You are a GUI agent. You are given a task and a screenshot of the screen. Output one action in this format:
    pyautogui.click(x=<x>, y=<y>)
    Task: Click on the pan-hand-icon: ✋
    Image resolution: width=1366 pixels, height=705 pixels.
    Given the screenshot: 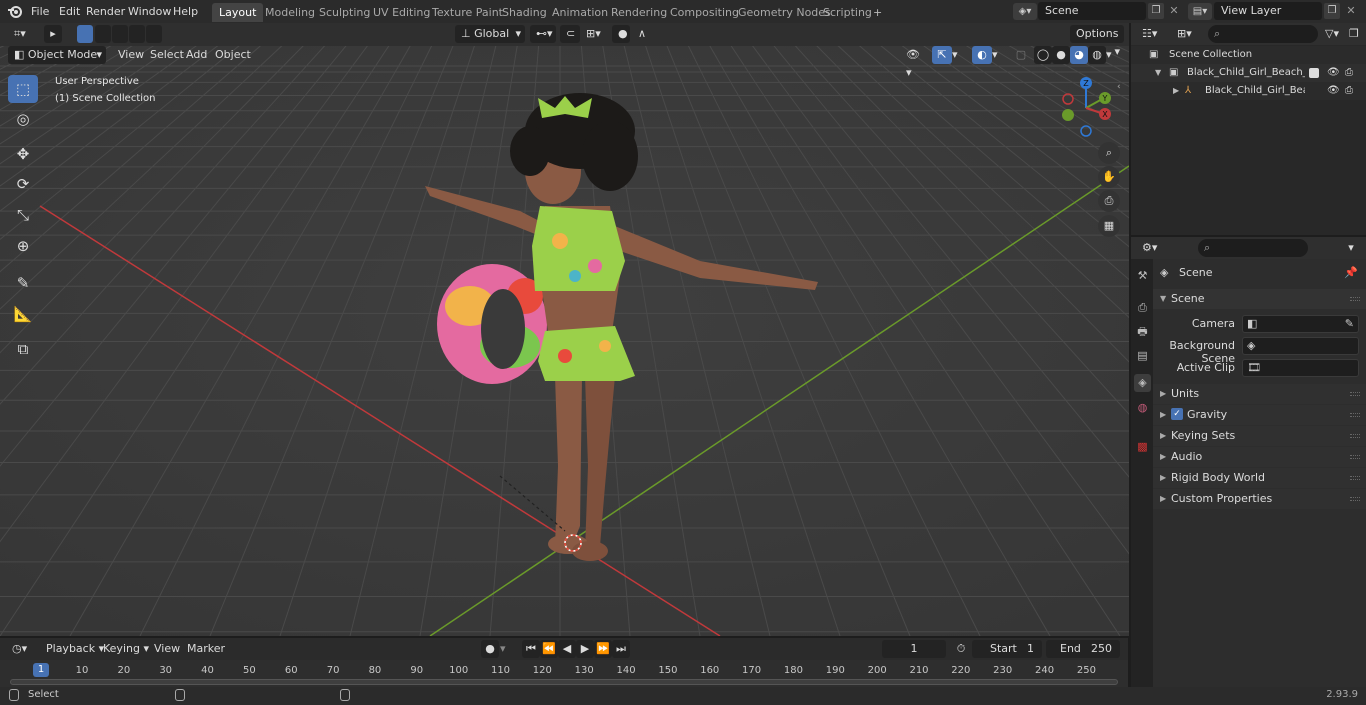 What is the action you would take?
    pyautogui.click(x=1109, y=177)
    